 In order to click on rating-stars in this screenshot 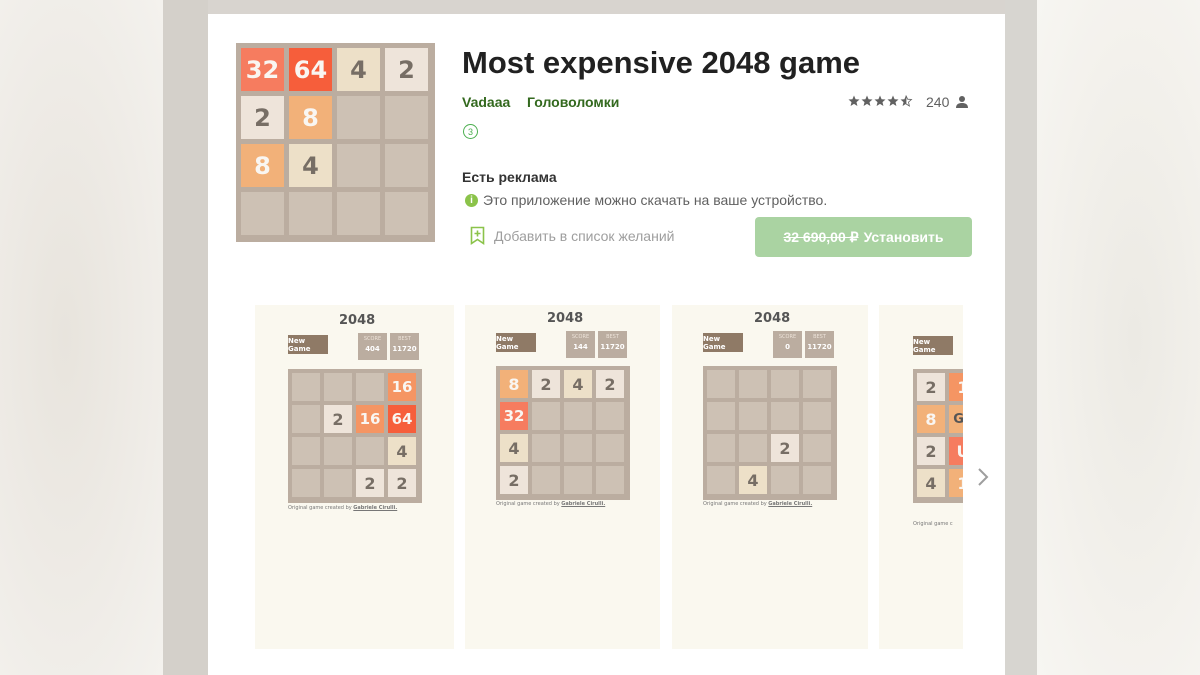, I will do `click(883, 102)`.